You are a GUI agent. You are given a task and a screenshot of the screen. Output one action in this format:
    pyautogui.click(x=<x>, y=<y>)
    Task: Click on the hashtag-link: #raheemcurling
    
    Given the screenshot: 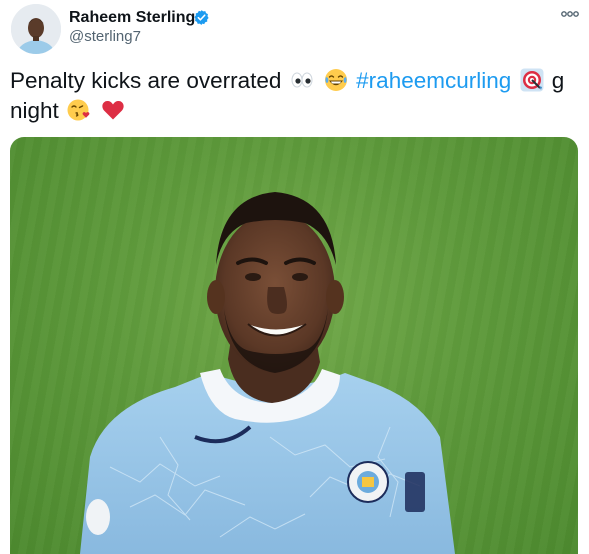 What is the action you would take?
    pyautogui.click(x=433, y=80)
    